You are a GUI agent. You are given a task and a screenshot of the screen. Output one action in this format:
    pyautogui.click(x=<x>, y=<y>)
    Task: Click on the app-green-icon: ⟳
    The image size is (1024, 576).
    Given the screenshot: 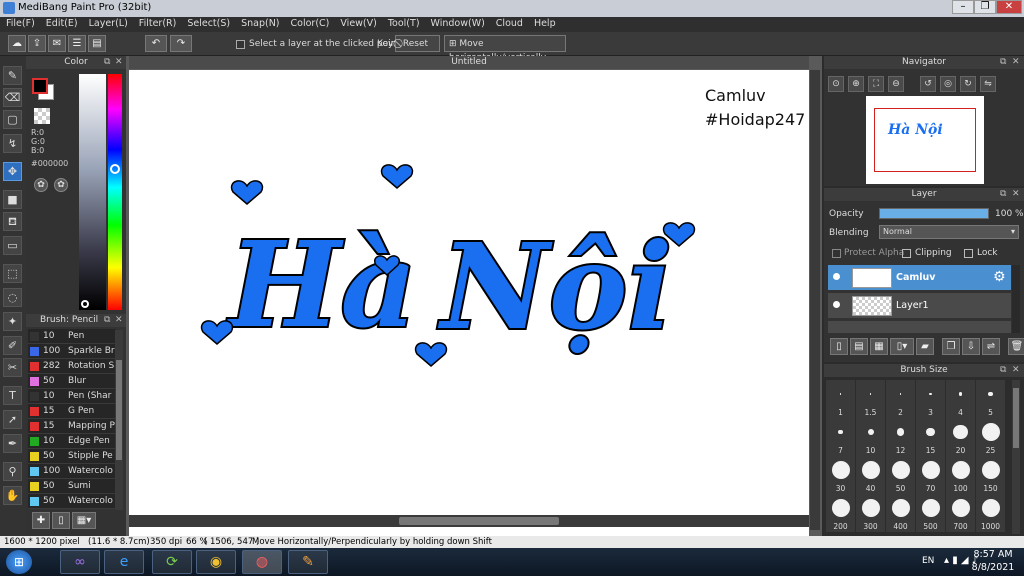 What is the action you would take?
    pyautogui.click(x=172, y=562)
    